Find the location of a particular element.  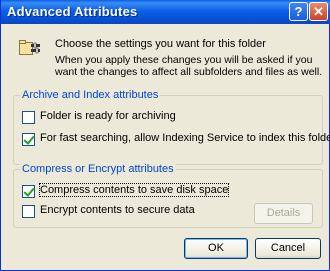

archive-ready-label: Folder is ready for archiving is located at coordinates (108, 116).